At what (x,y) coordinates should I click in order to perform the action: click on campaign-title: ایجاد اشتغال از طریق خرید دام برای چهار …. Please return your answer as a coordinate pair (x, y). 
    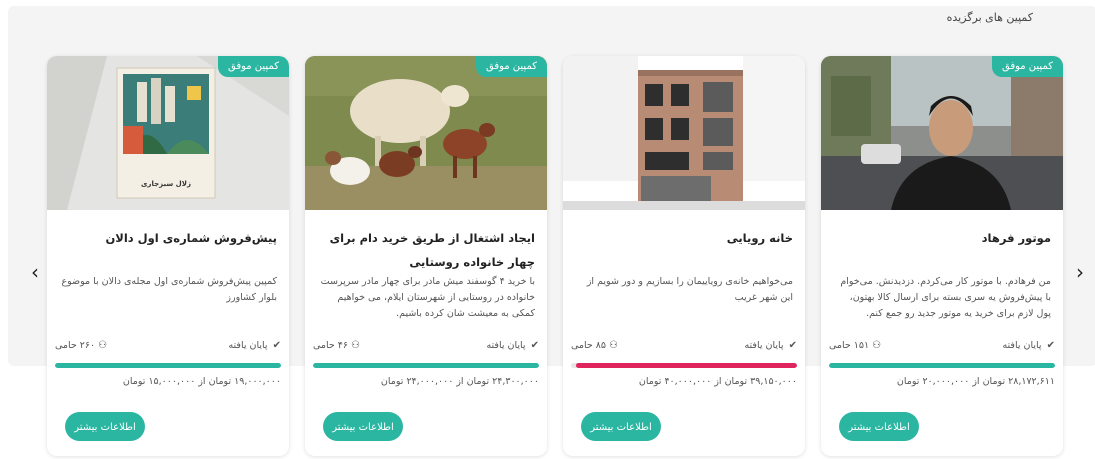
    Looking at the image, I should click on (426, 250).